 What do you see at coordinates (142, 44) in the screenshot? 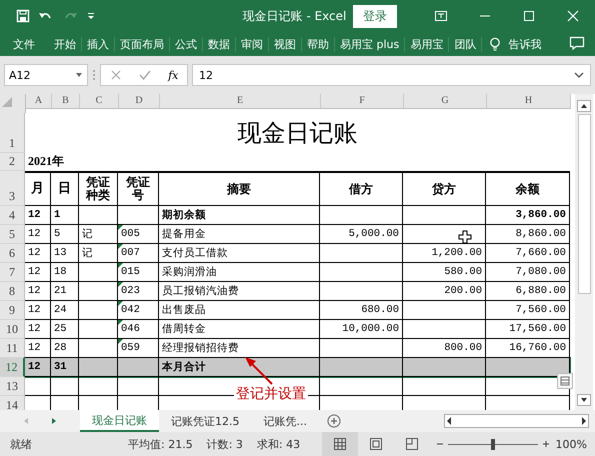
I see `ribbon-tab: 页面布局` at bounding box center [142, 44].